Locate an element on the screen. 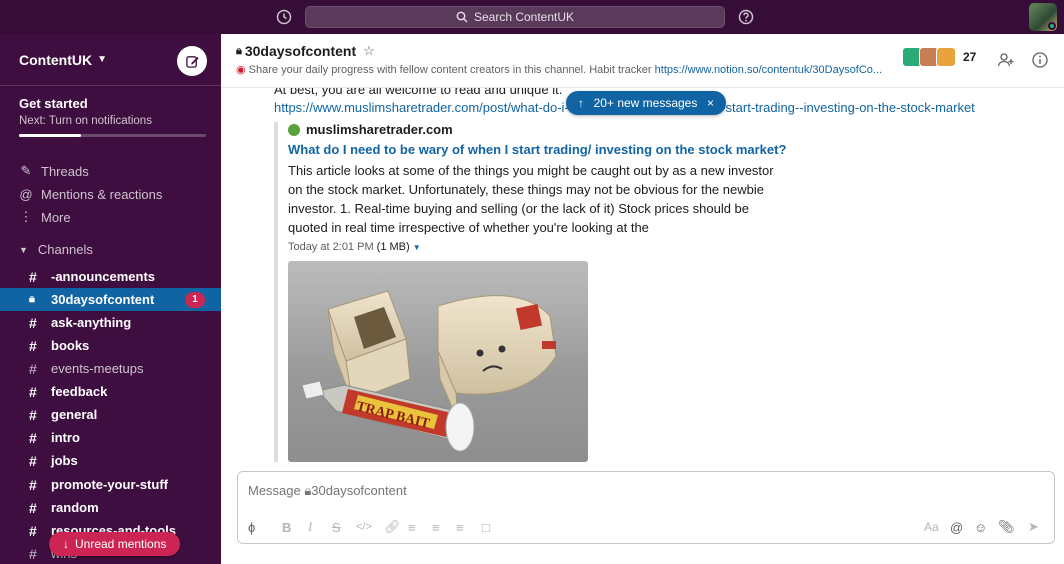  arrow-up-icon: ↑ is located at coordinates (581, 103).